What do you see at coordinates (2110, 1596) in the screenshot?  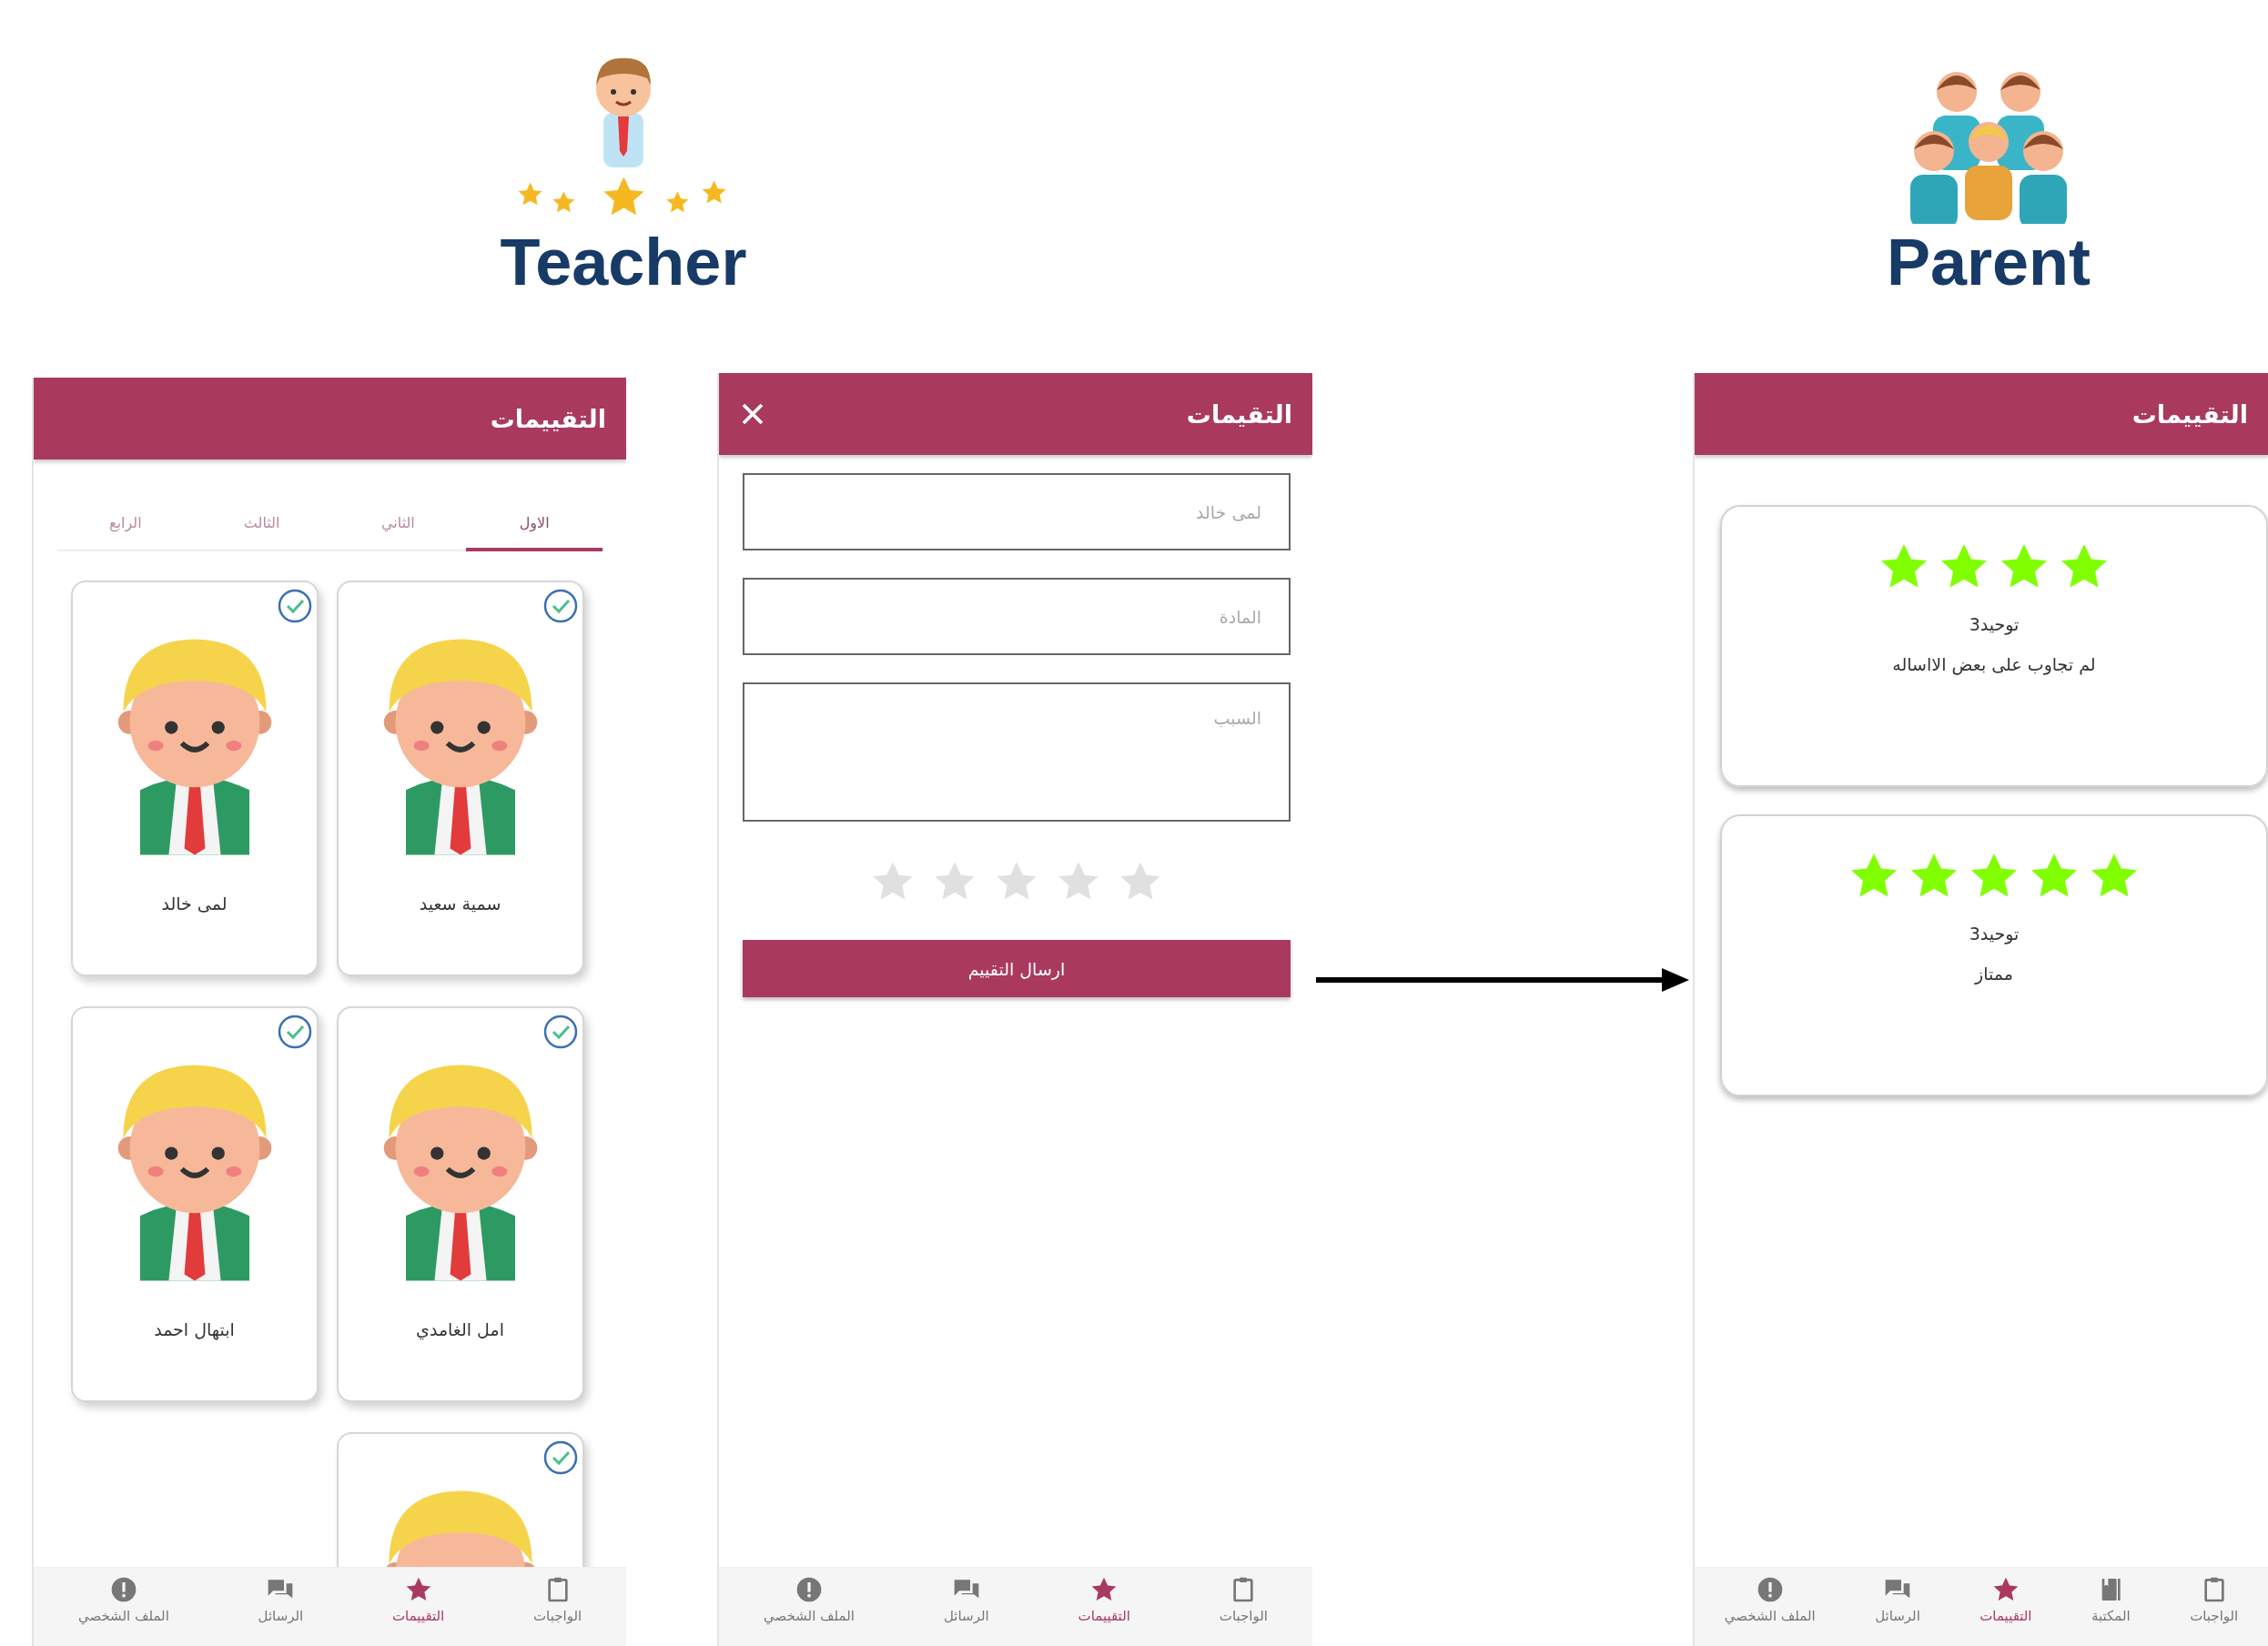 I see `nav-tab: المكتبة` at bounding box center [2110, 1596].